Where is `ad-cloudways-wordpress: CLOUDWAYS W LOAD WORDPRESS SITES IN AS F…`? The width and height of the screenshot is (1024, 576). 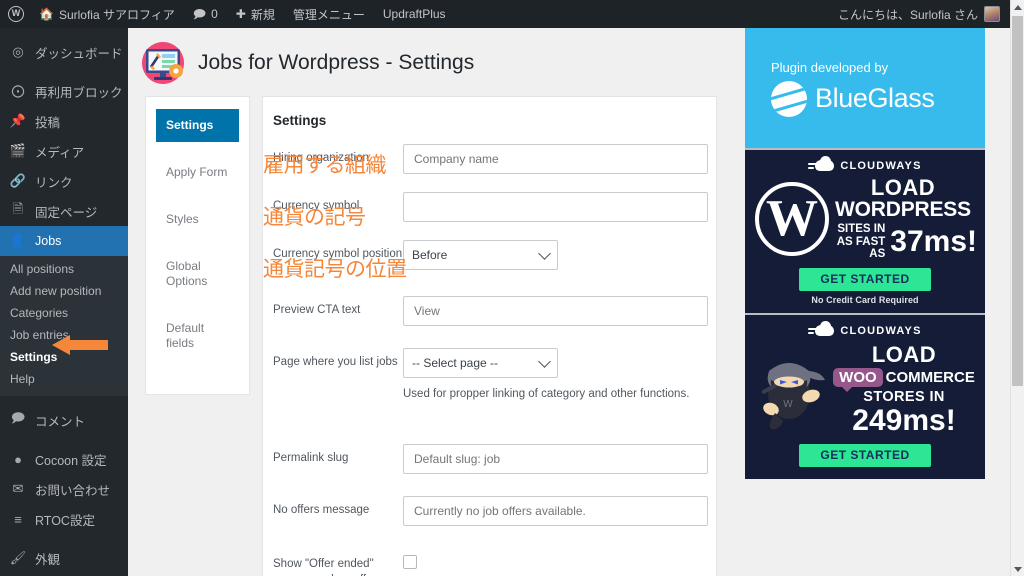 ad-cloudways-wordpress: CLOUDWAYS W LOAD WORDPRESS SITES IN AS F… is located at coordinates (865, 231).